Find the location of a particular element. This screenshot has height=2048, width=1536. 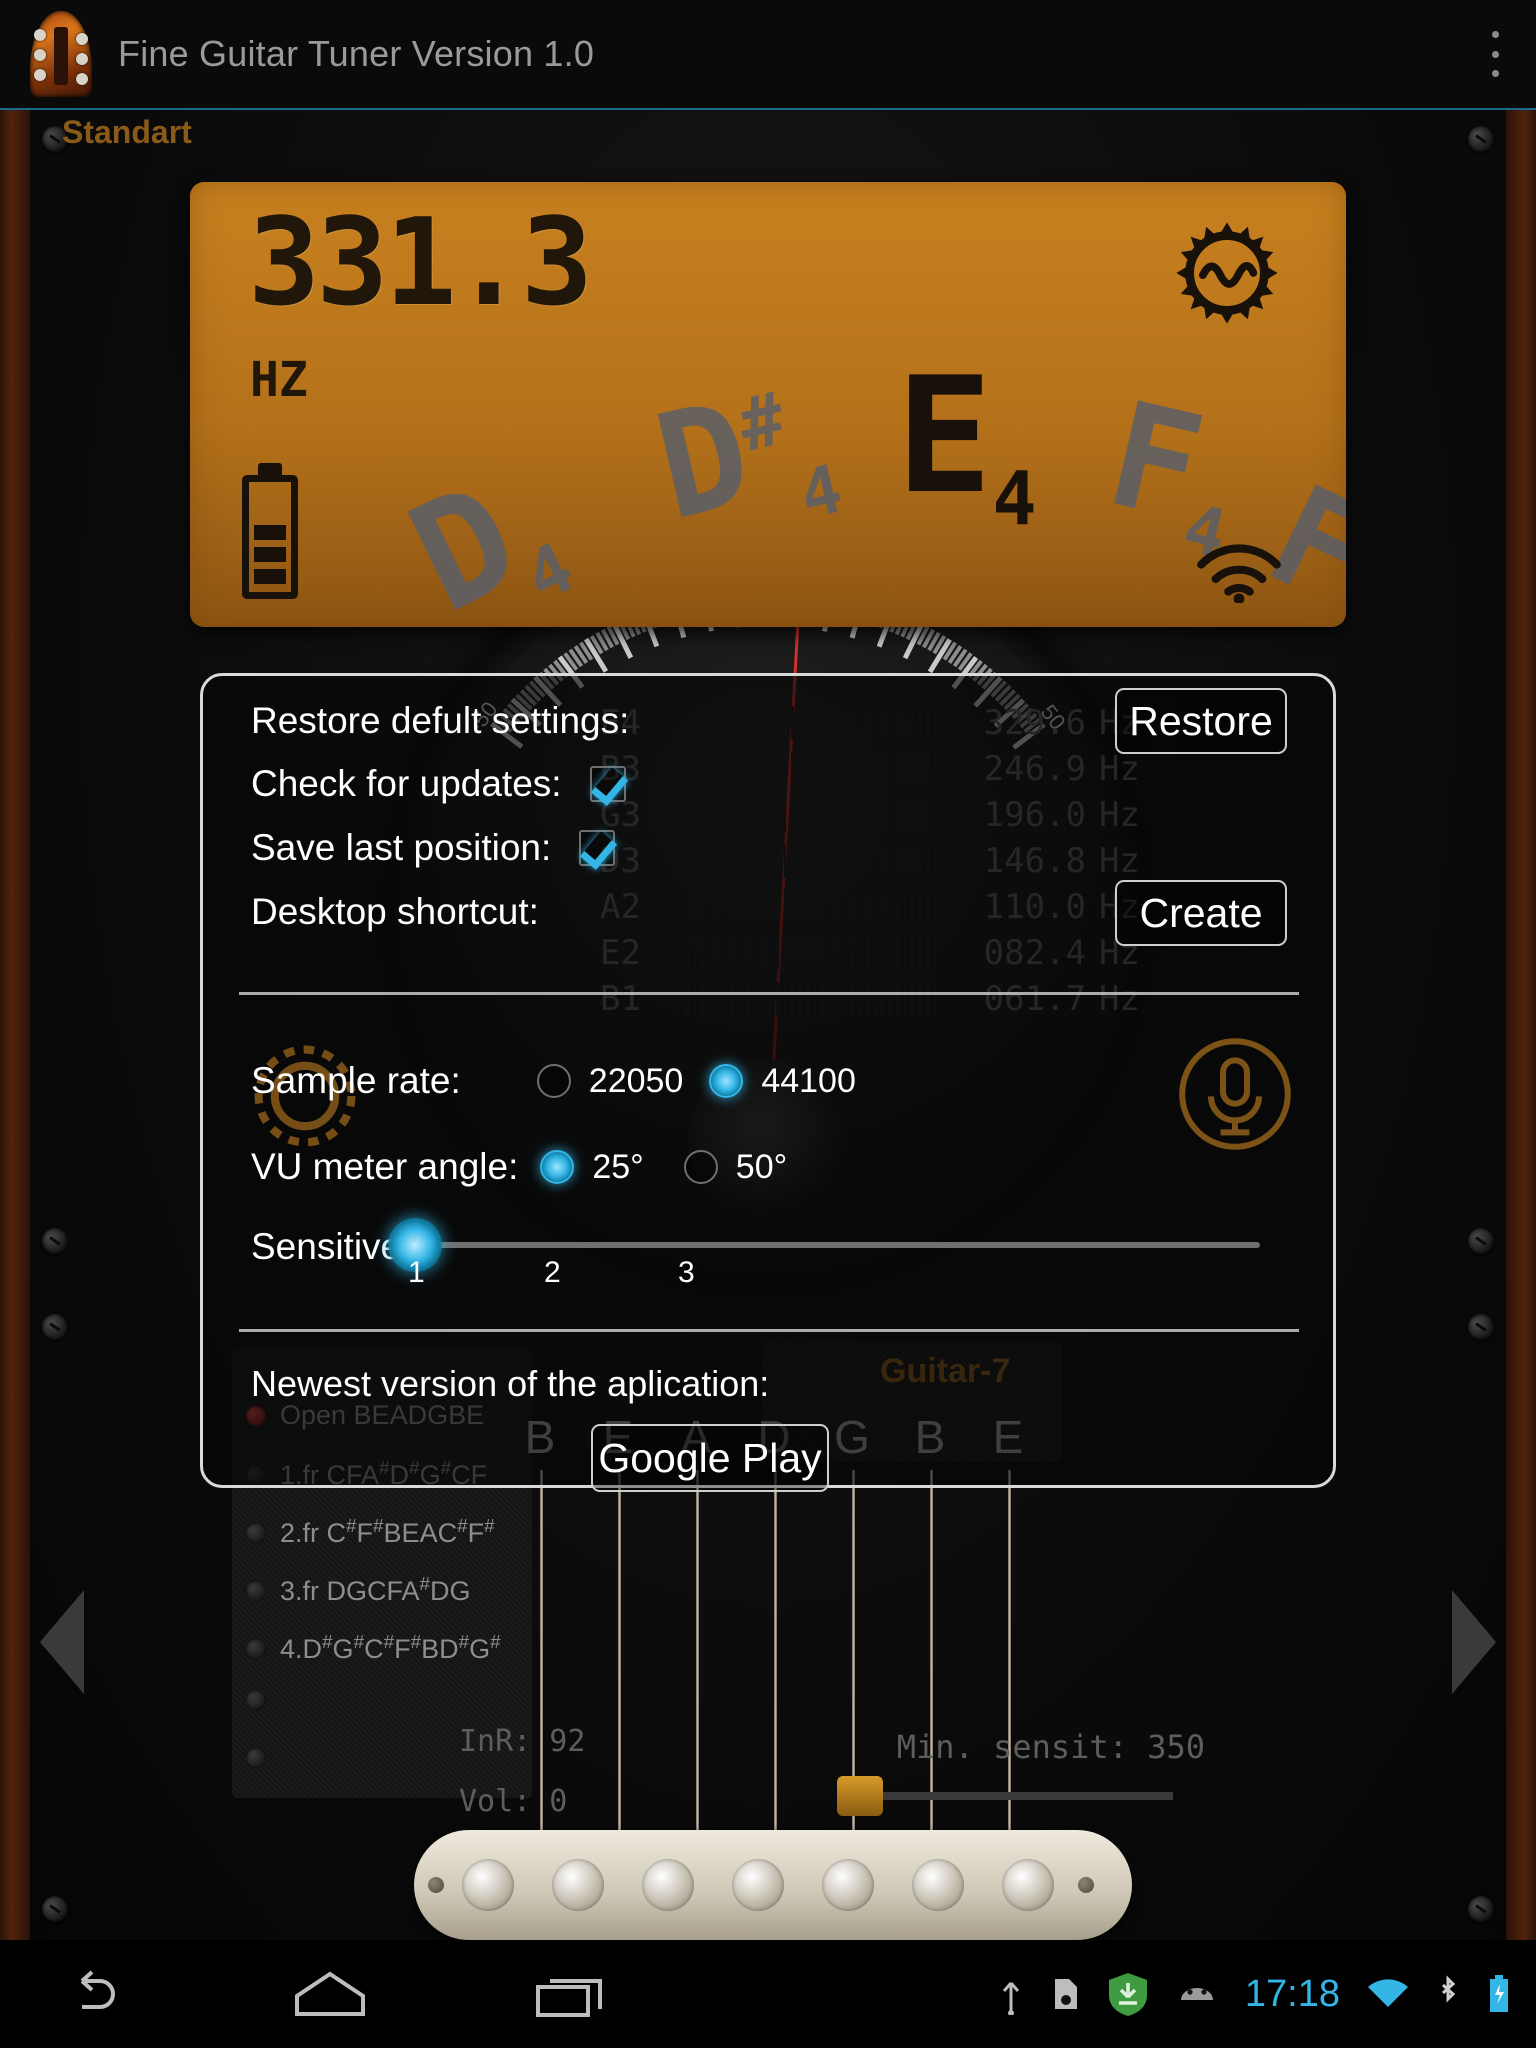

sample-rate-option-44100: 44100 is located at coordinates (808, 1080).